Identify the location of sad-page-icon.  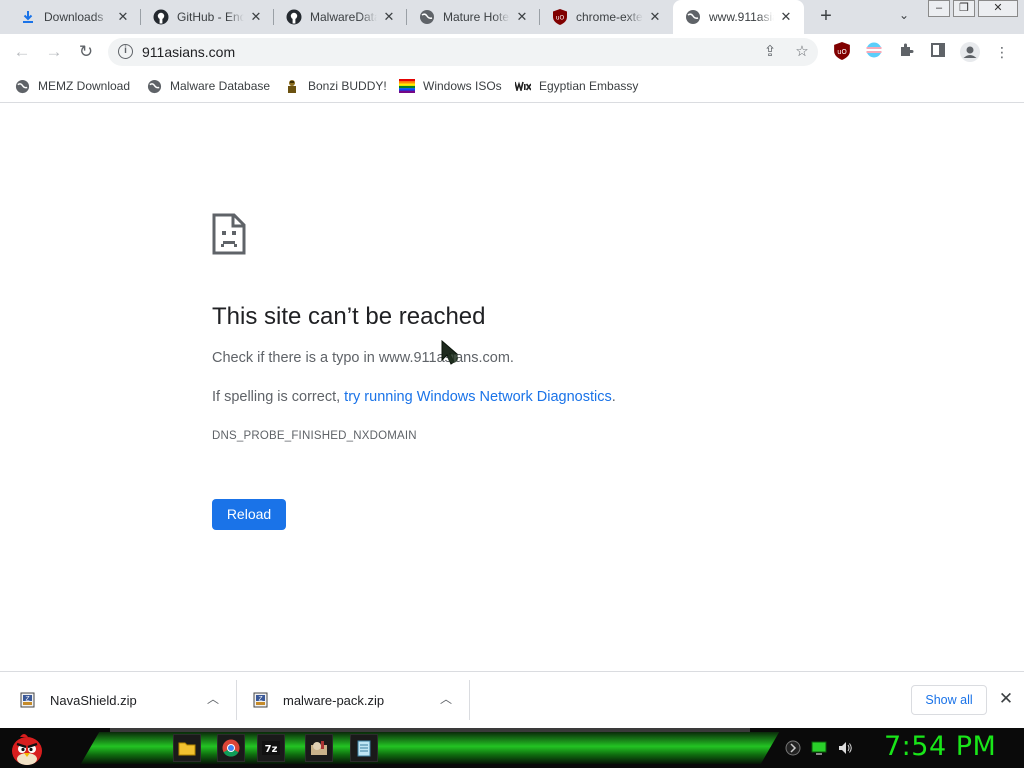
(229, 236).